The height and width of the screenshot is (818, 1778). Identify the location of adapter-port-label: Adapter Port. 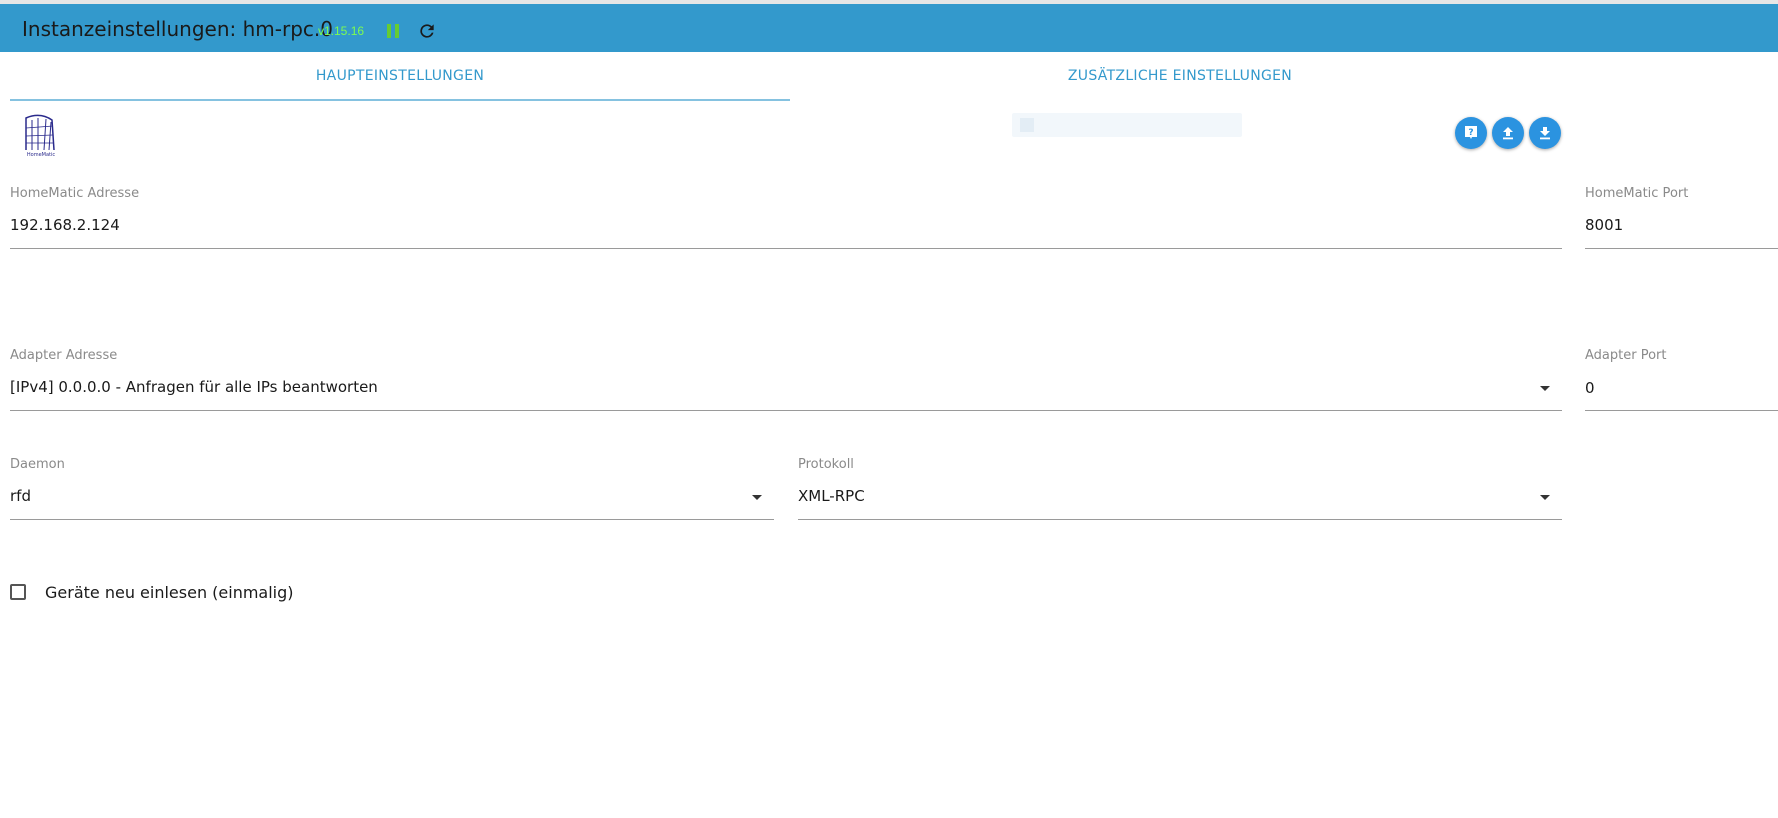
(1626, 355).